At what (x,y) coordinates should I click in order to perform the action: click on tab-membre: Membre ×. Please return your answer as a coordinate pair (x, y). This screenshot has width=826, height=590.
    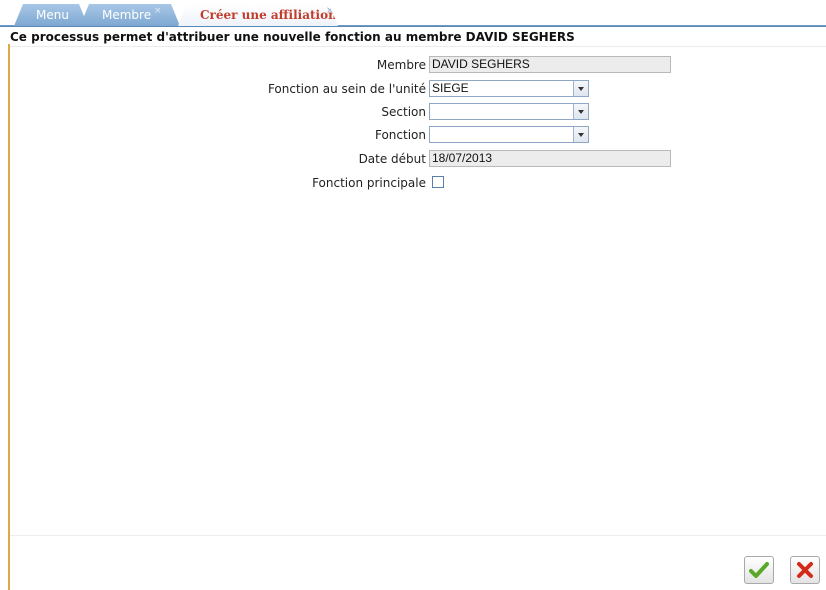
    Looking at the image, I should click on (130, 15).